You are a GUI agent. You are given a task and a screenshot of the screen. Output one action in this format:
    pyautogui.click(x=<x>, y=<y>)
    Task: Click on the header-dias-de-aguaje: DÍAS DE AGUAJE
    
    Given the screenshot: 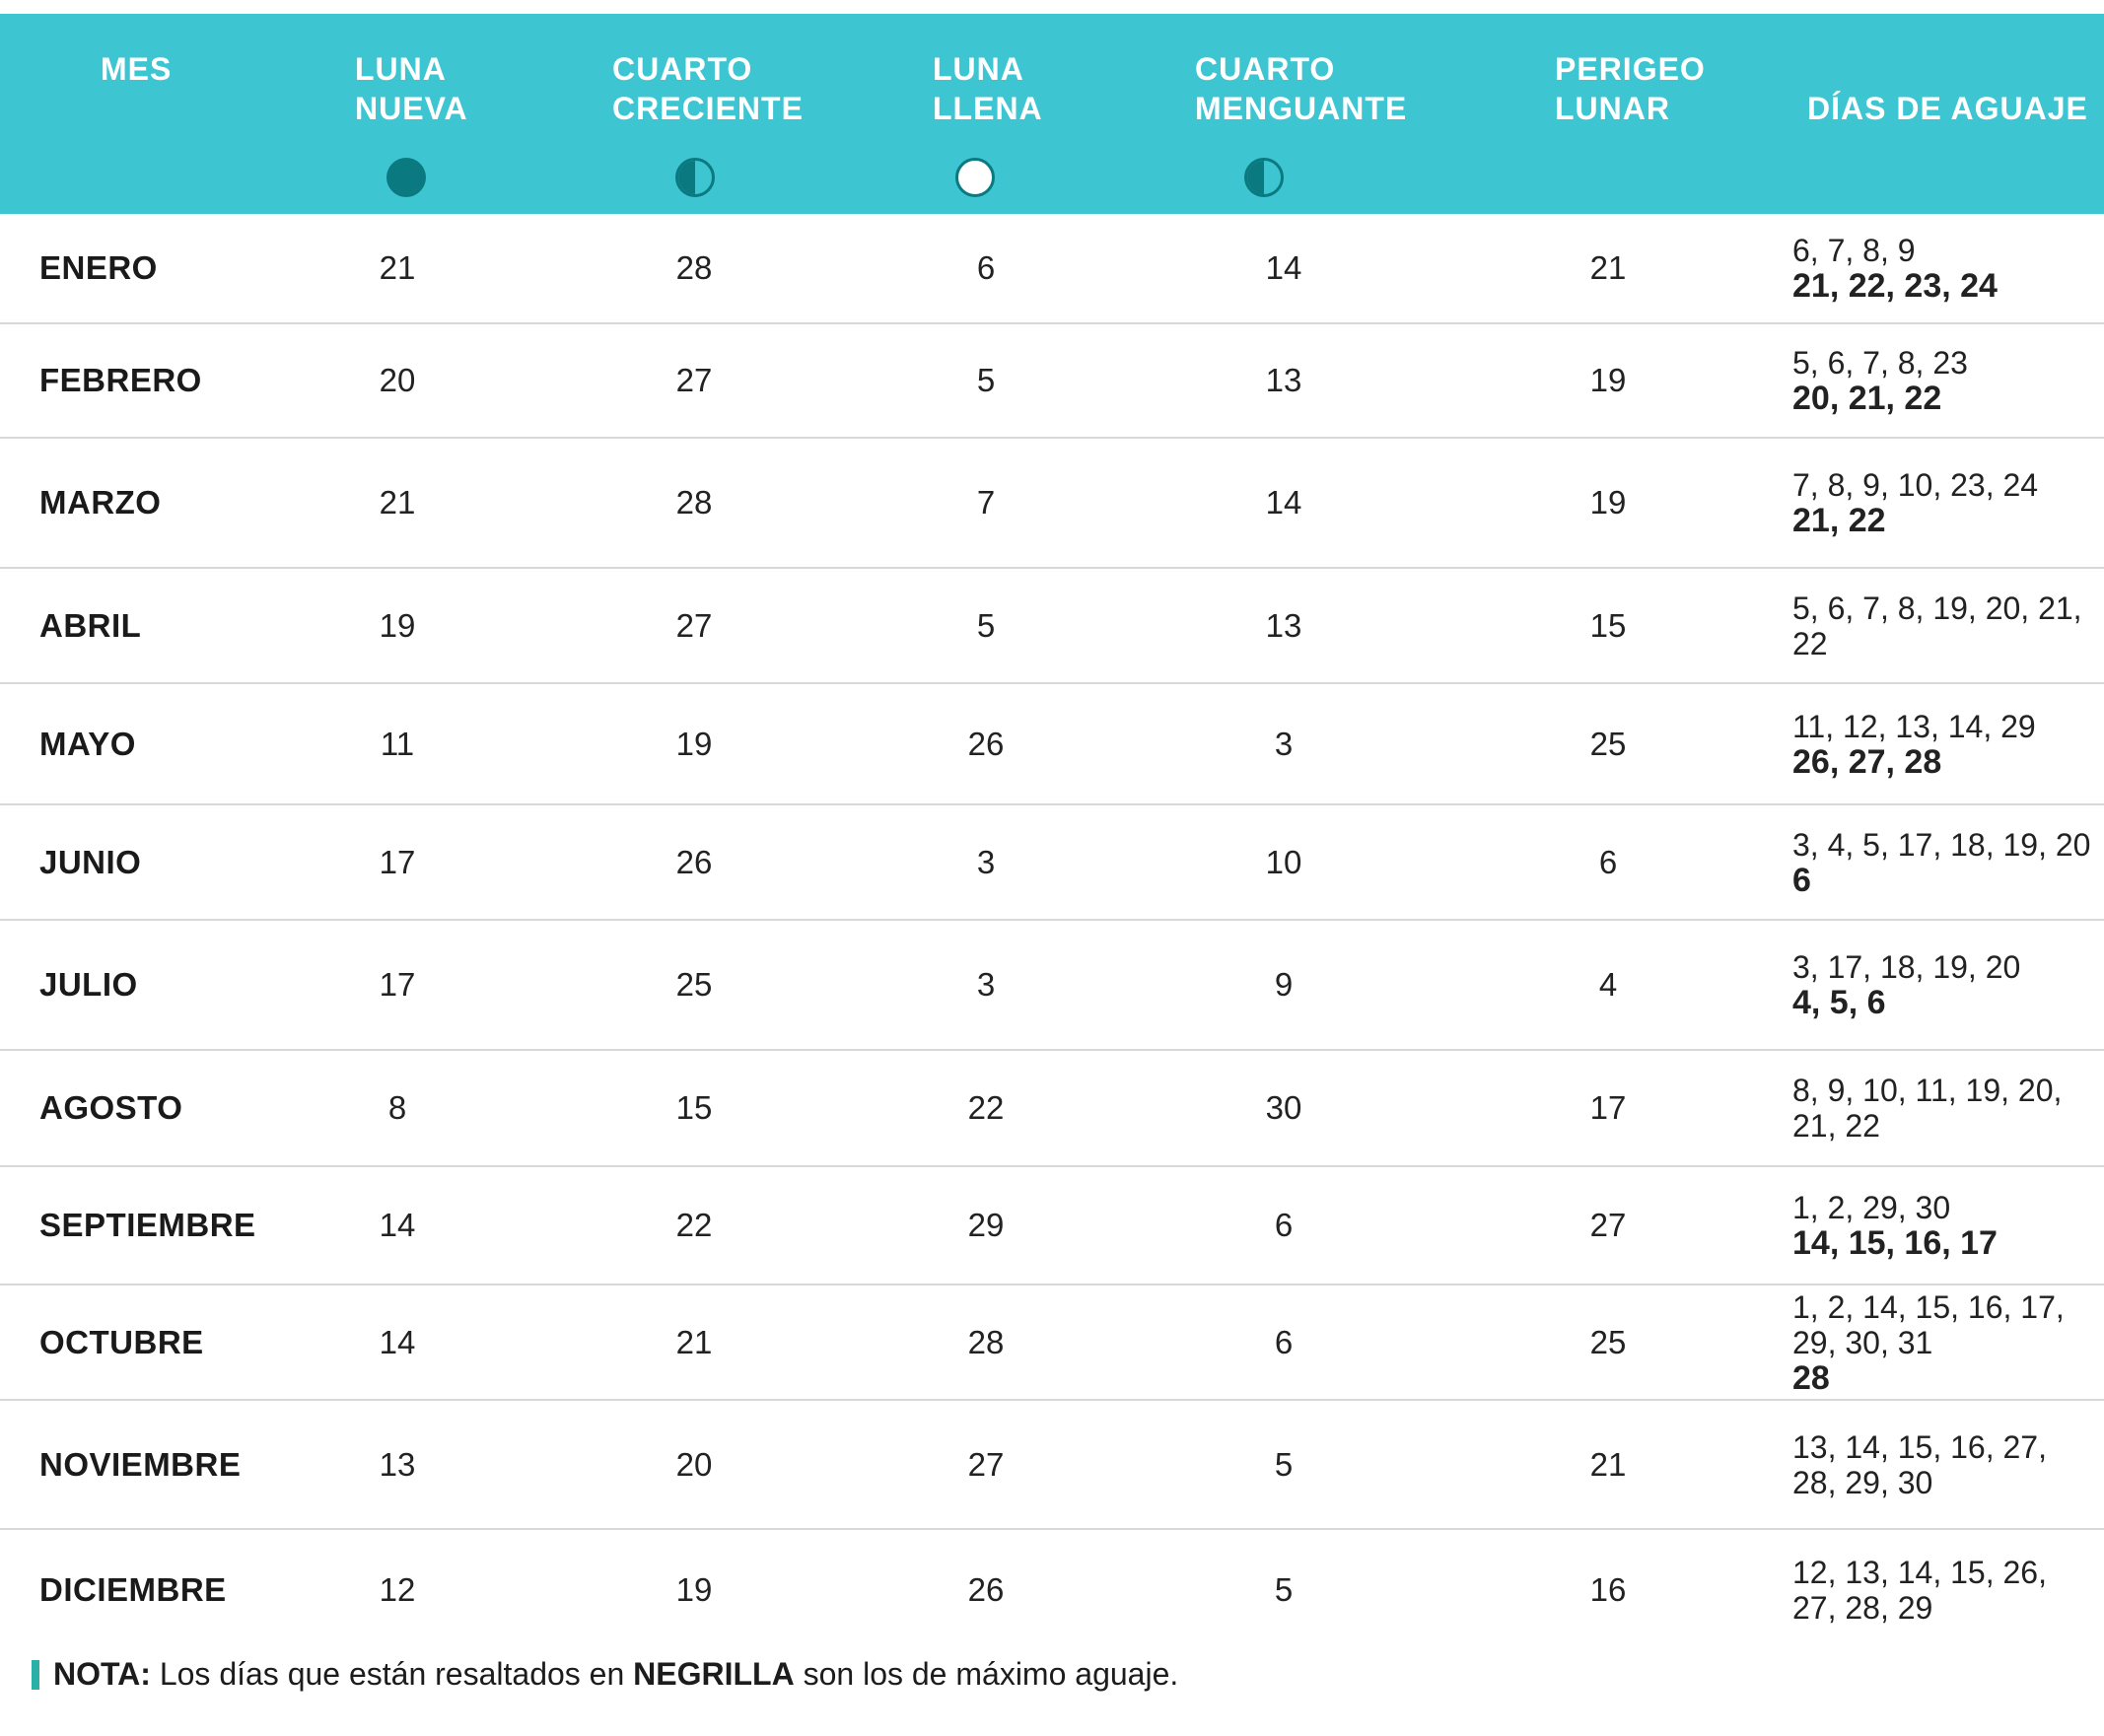 What is the action you would take?
    pyautogui.click(x=1947, y=108)
    